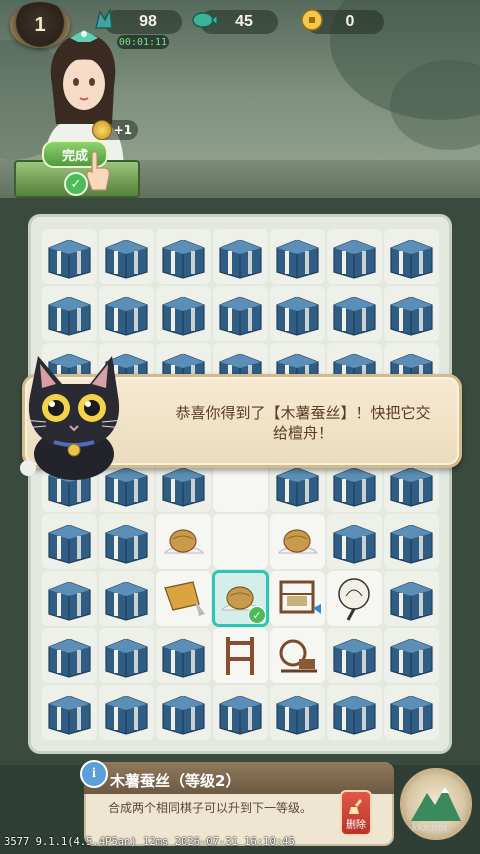  Describe the element at coordinates (303, 413) in the screenshot. I see `dialog-line-1: 恭喜你得到了【木薯蚕丝】！快把它交` at that location.